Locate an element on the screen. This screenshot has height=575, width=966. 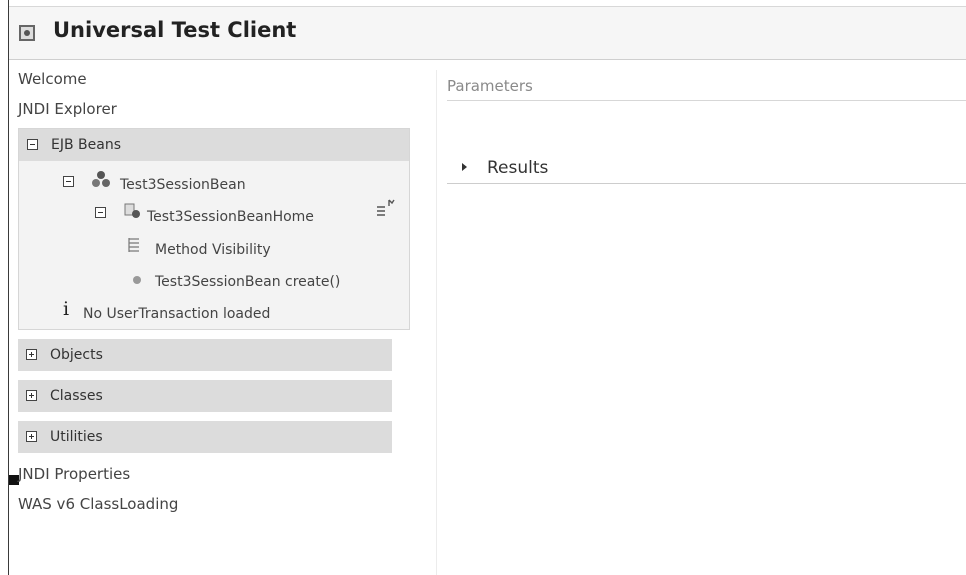
method-visibility-icon is located at coordinates (133, 245).